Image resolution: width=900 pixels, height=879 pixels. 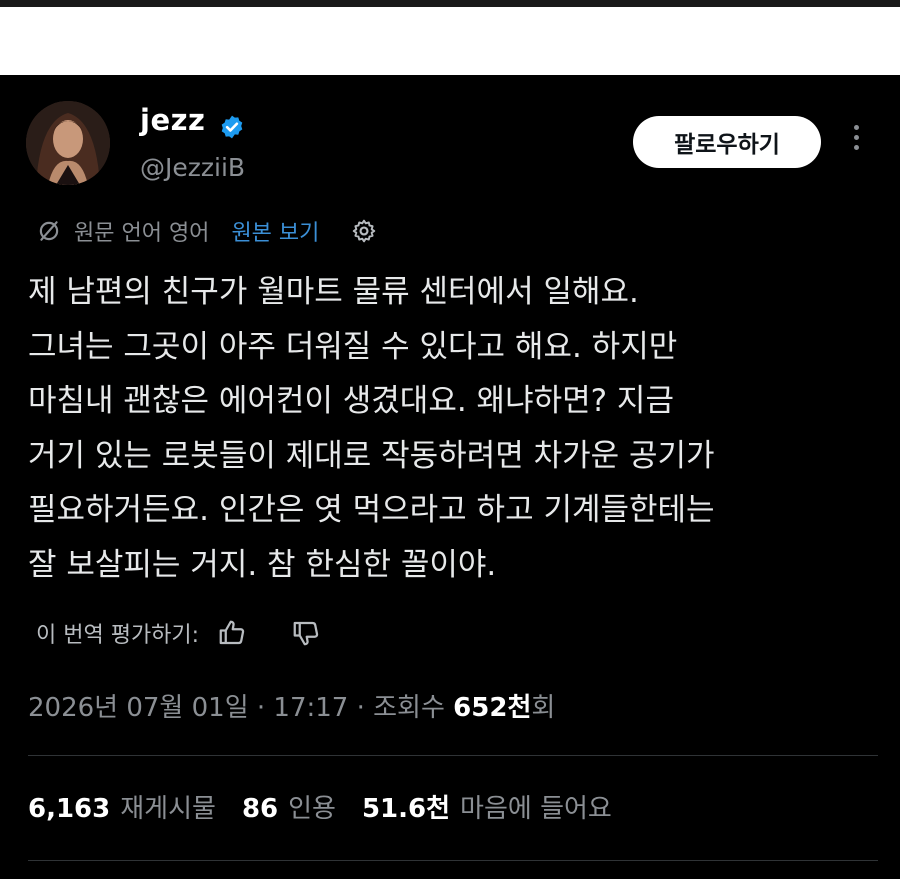 I want to click on likes-count: 51.6천, so click(x=406, y=806).